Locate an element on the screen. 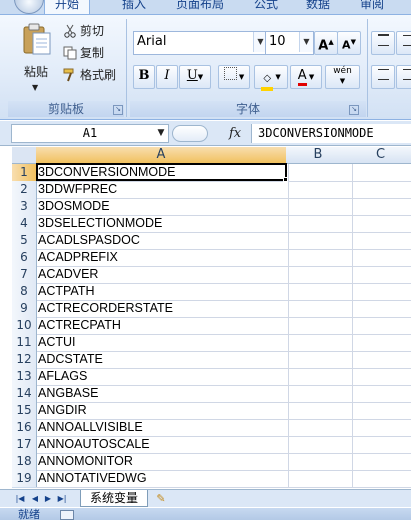  row-header: 17 is located at coordinates (24, 445).